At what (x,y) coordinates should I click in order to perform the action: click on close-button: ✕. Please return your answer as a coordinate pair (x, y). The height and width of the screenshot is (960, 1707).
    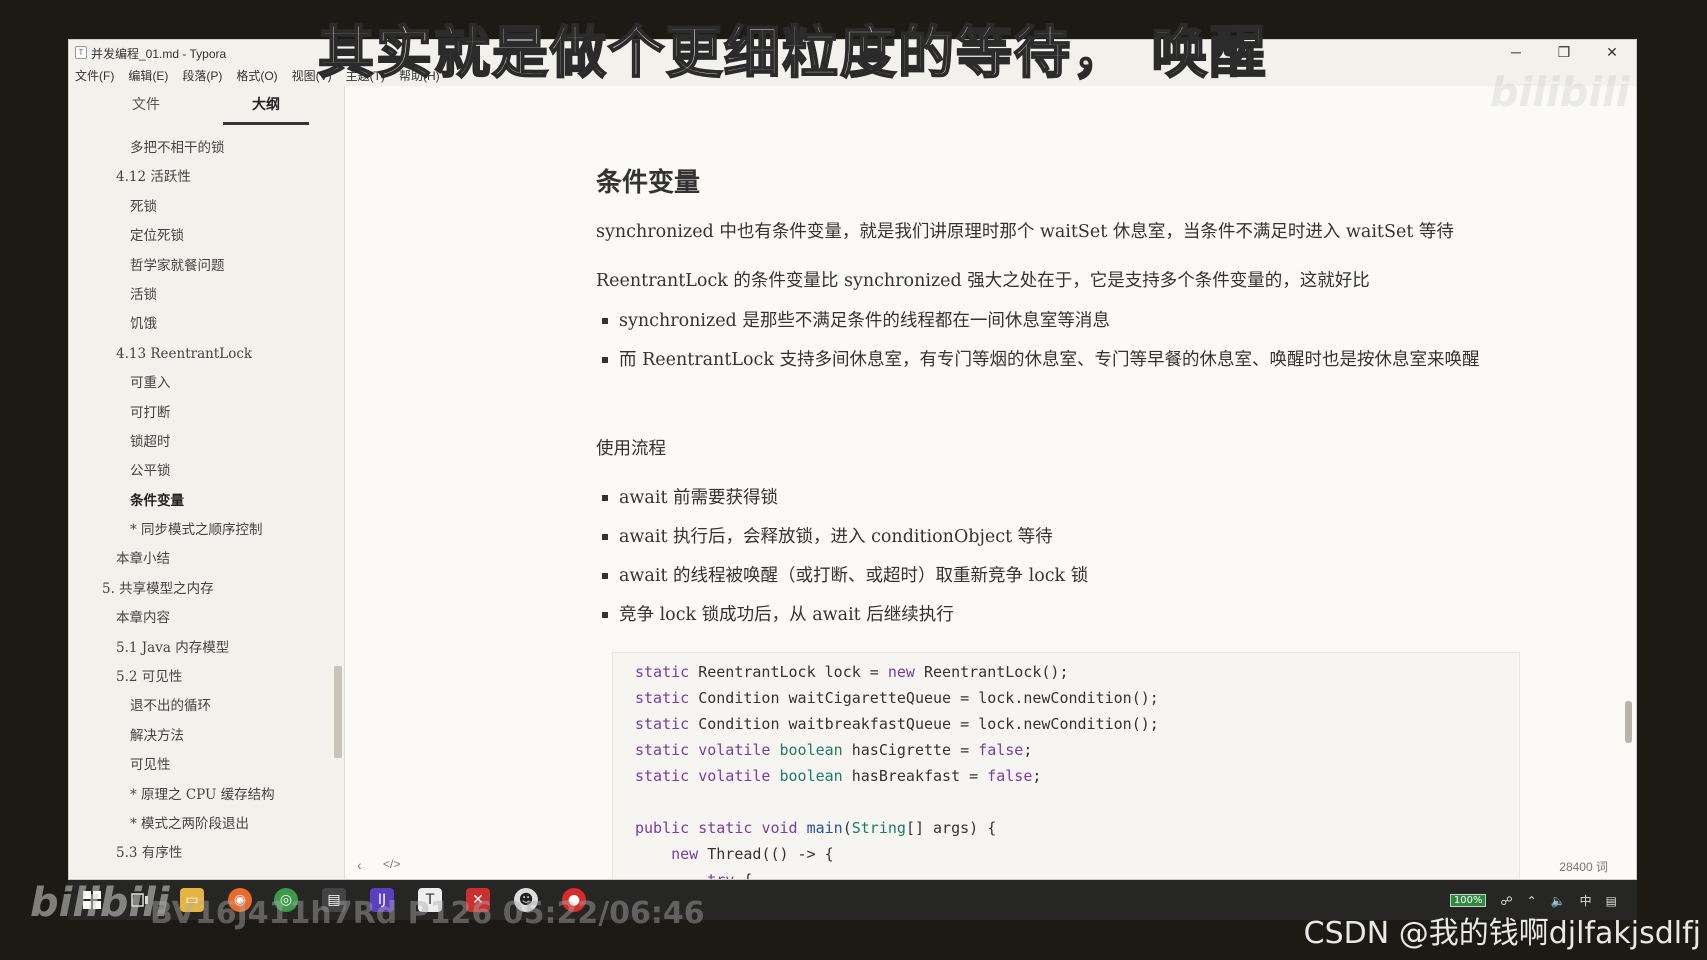
    Looking at the image, I should click on (1612, 52).